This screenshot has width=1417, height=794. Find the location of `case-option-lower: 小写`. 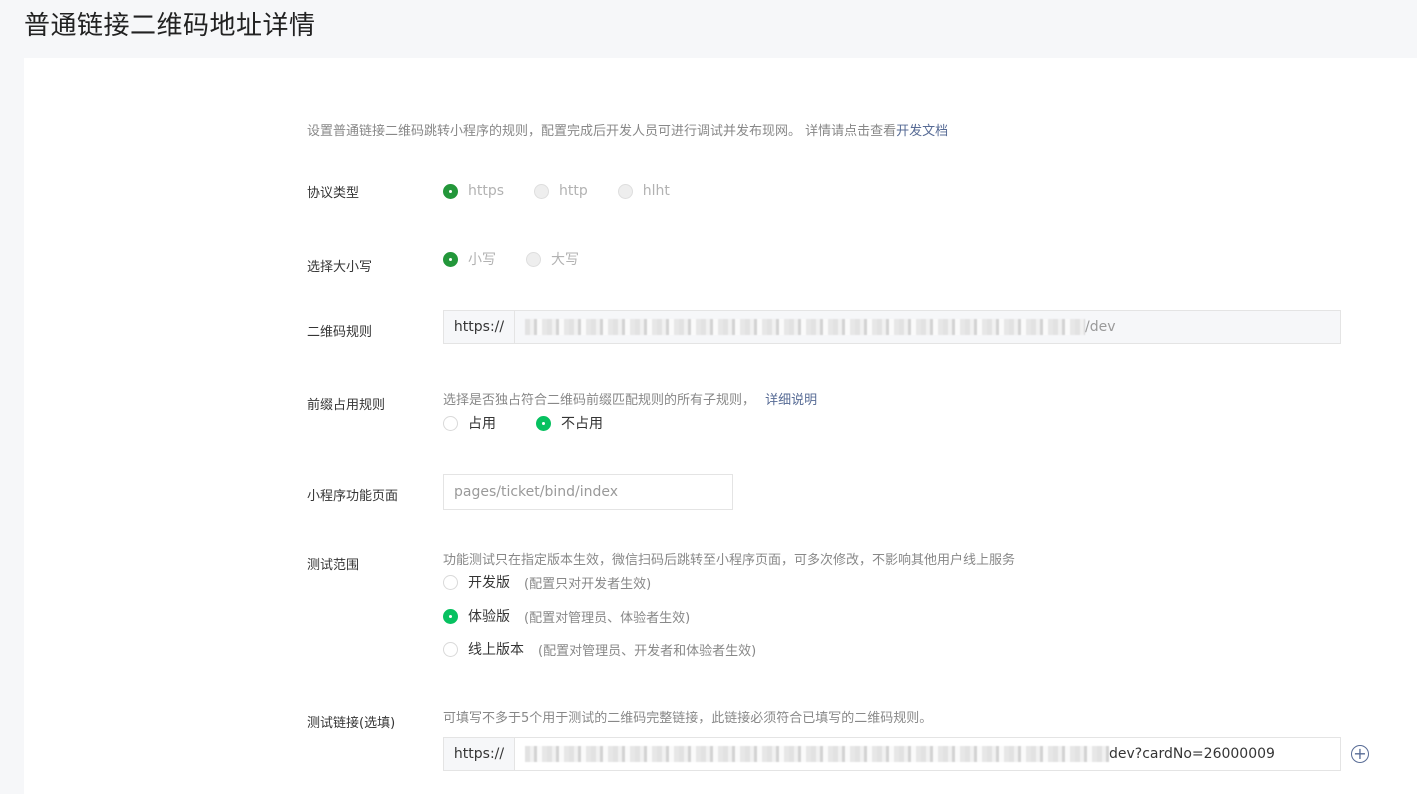

case-option-lower: 小写 is located at coordinates (469, 259).